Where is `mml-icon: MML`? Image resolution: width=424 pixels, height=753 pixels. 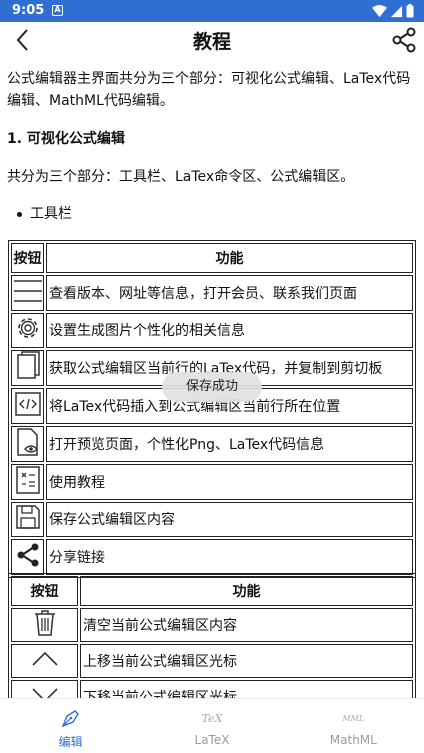 mml-icon: MML is located at coordinates (353, 718).